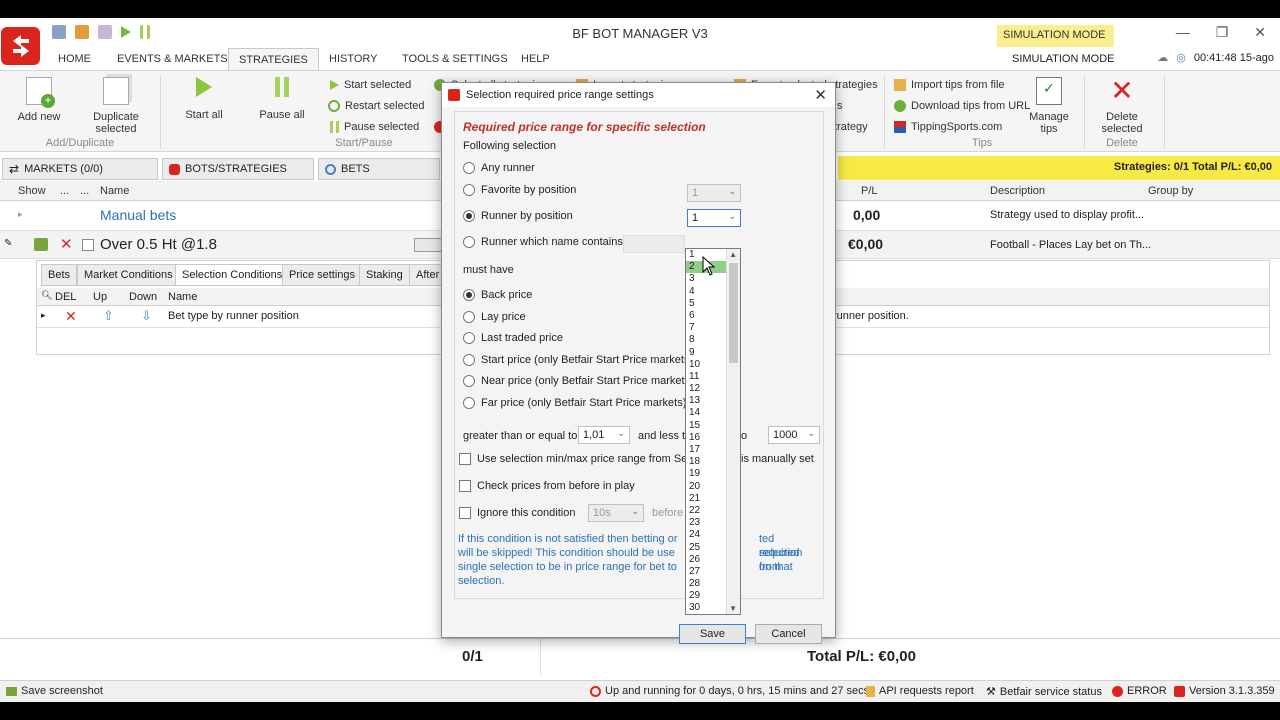 The height and width of the screenshot is (720, 1280). I want to click on menu-tools-settings: TOOLS & SETTINGS, so click(455, 59).